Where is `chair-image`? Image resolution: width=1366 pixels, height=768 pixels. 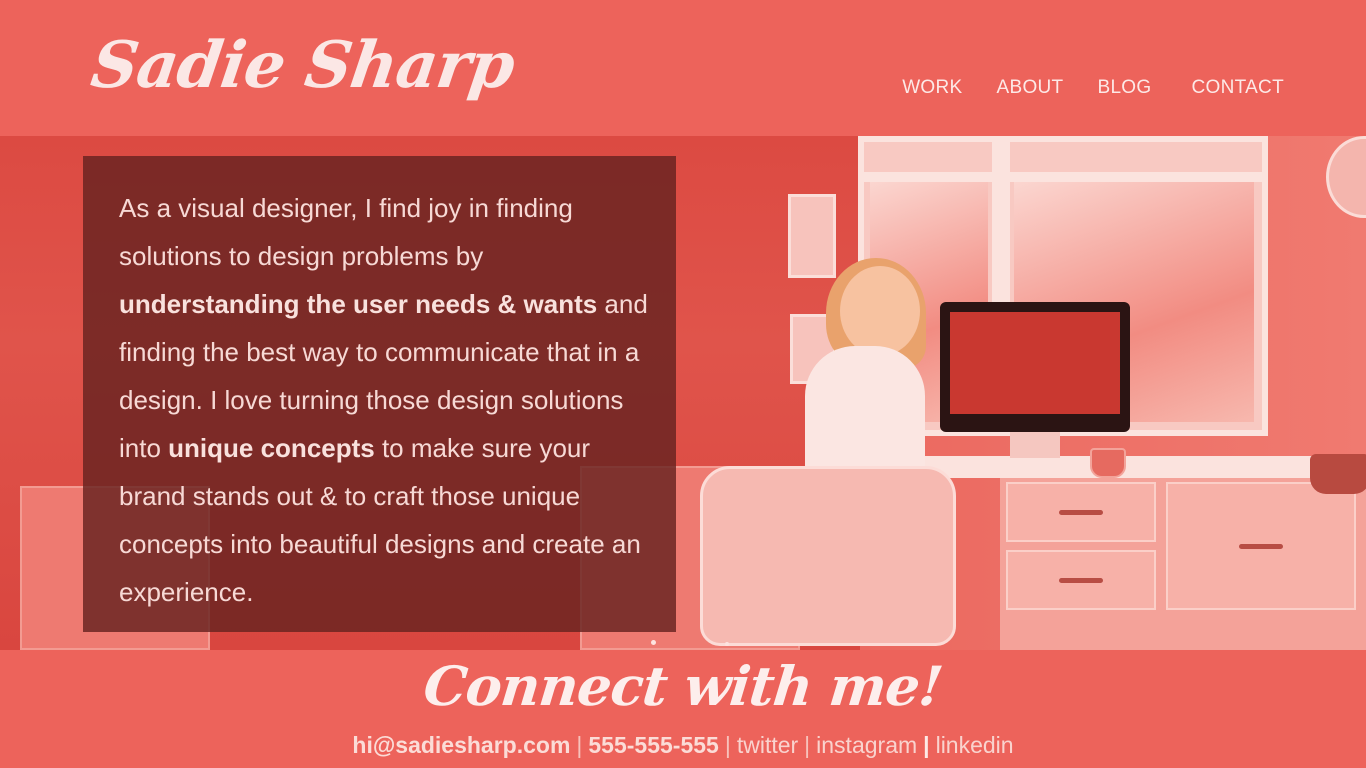 chair-image is located at coordinates (828, 556).